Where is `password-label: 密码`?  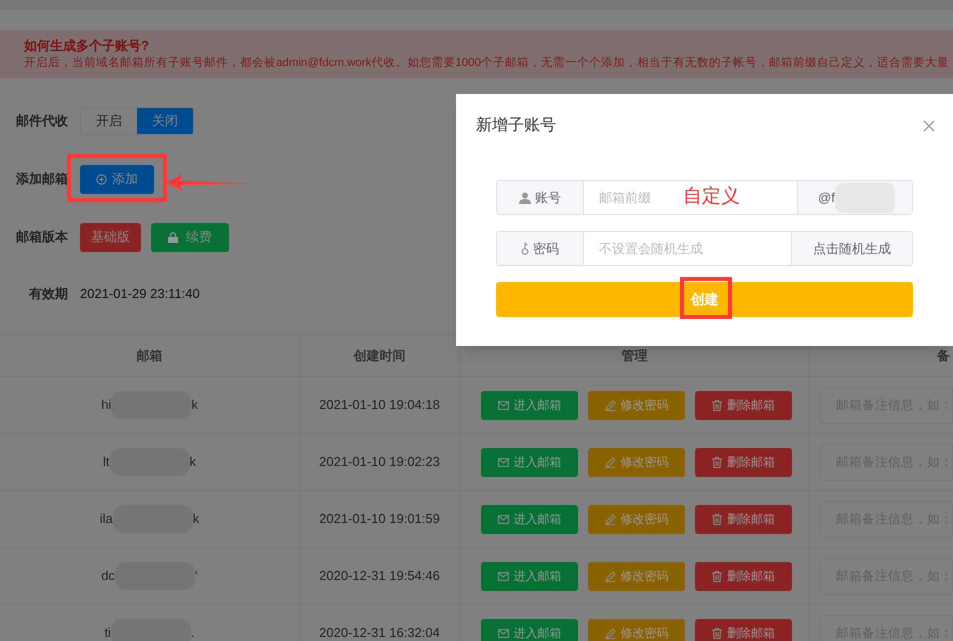 password-label: 密码 is located at coordinates (546, 249).